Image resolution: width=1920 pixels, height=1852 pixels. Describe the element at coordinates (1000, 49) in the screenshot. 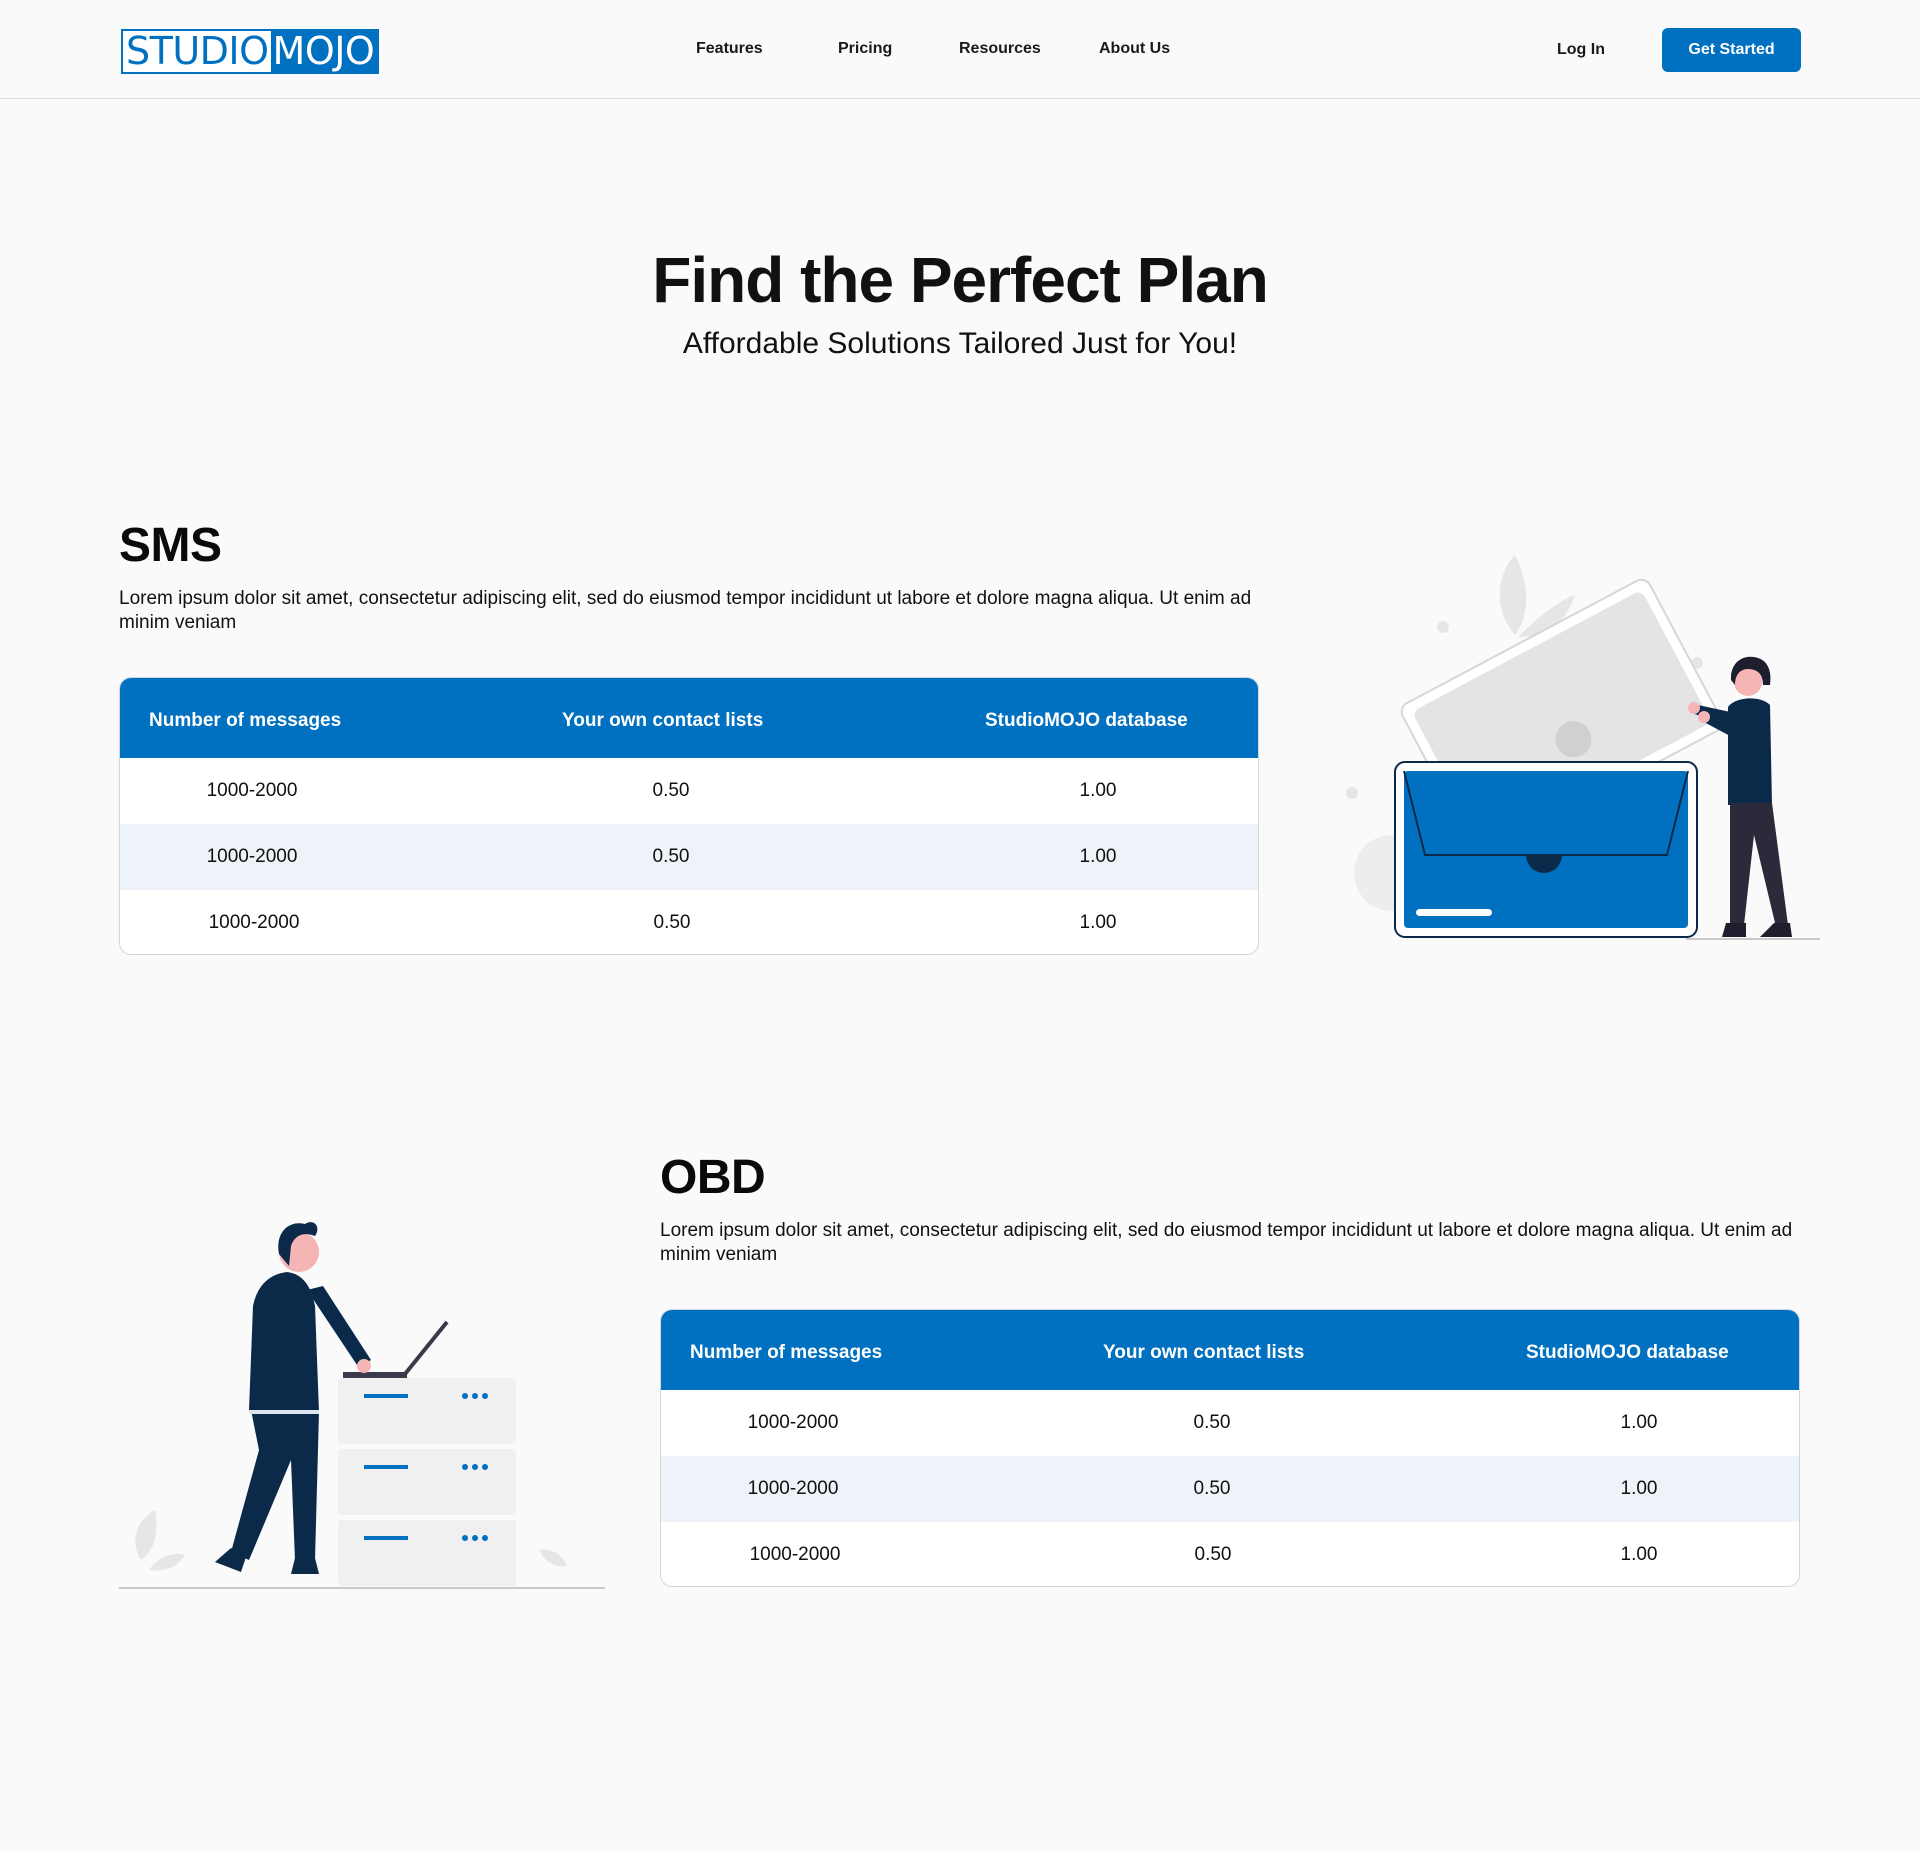

I see `nav-resources: Resources` at that location.